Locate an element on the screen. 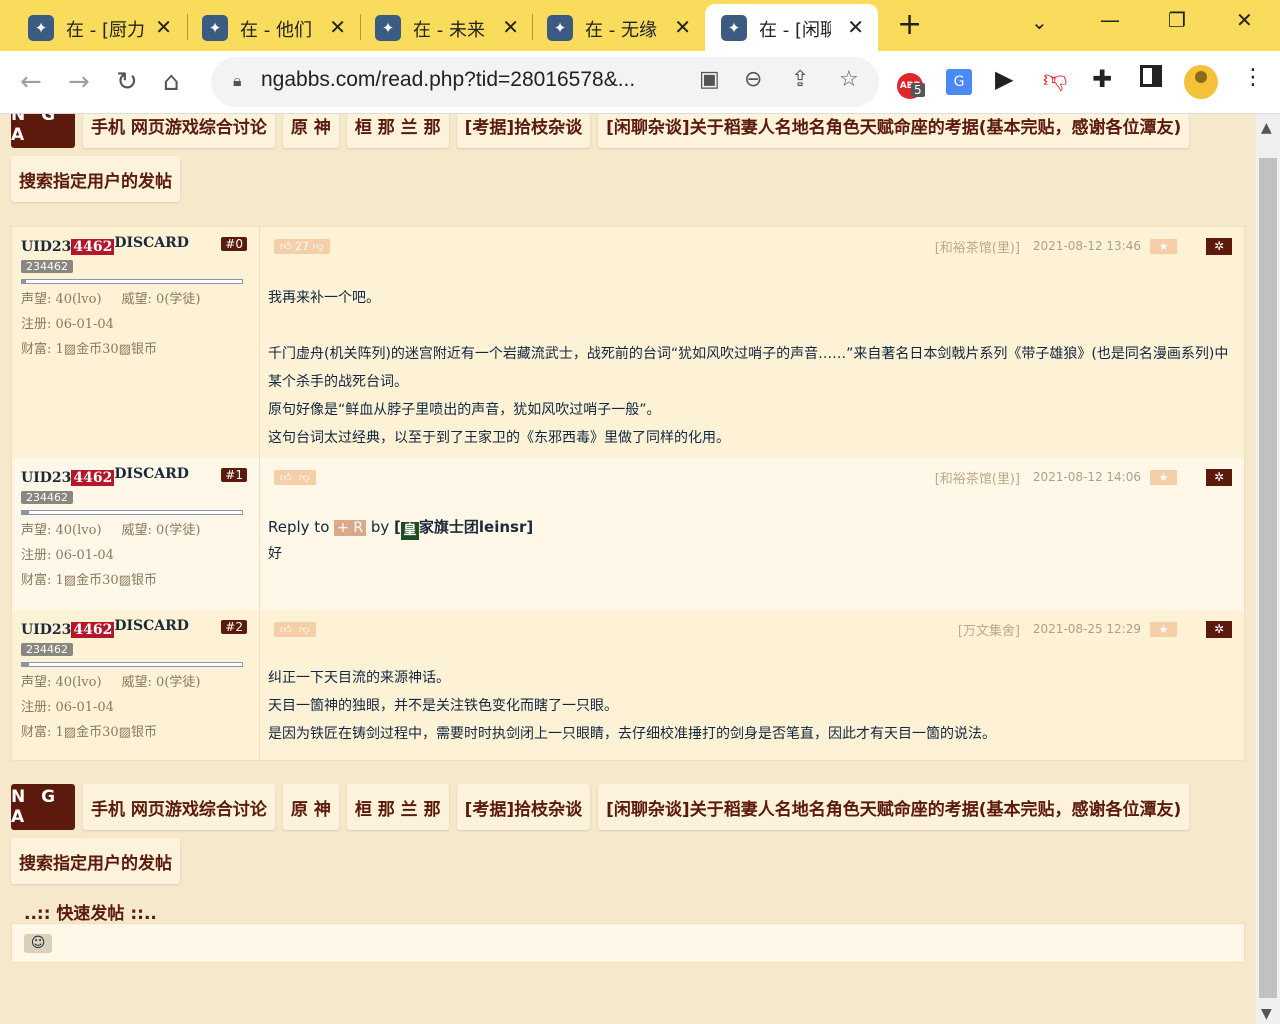  back-arrow-icon: ← is located at coordinates (31, 82).